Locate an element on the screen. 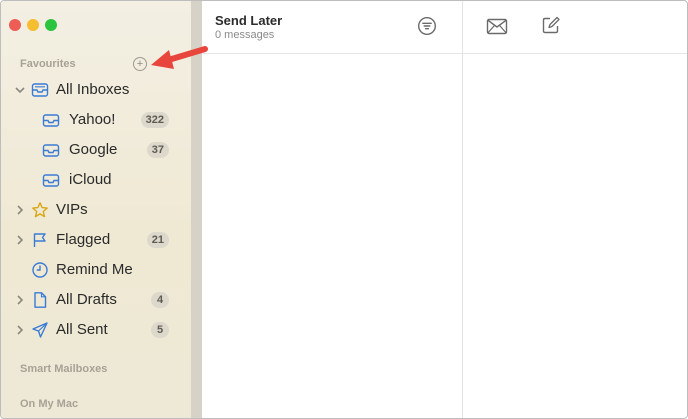  favourites-section-label: Favourites is located at coordinates (48, 64).